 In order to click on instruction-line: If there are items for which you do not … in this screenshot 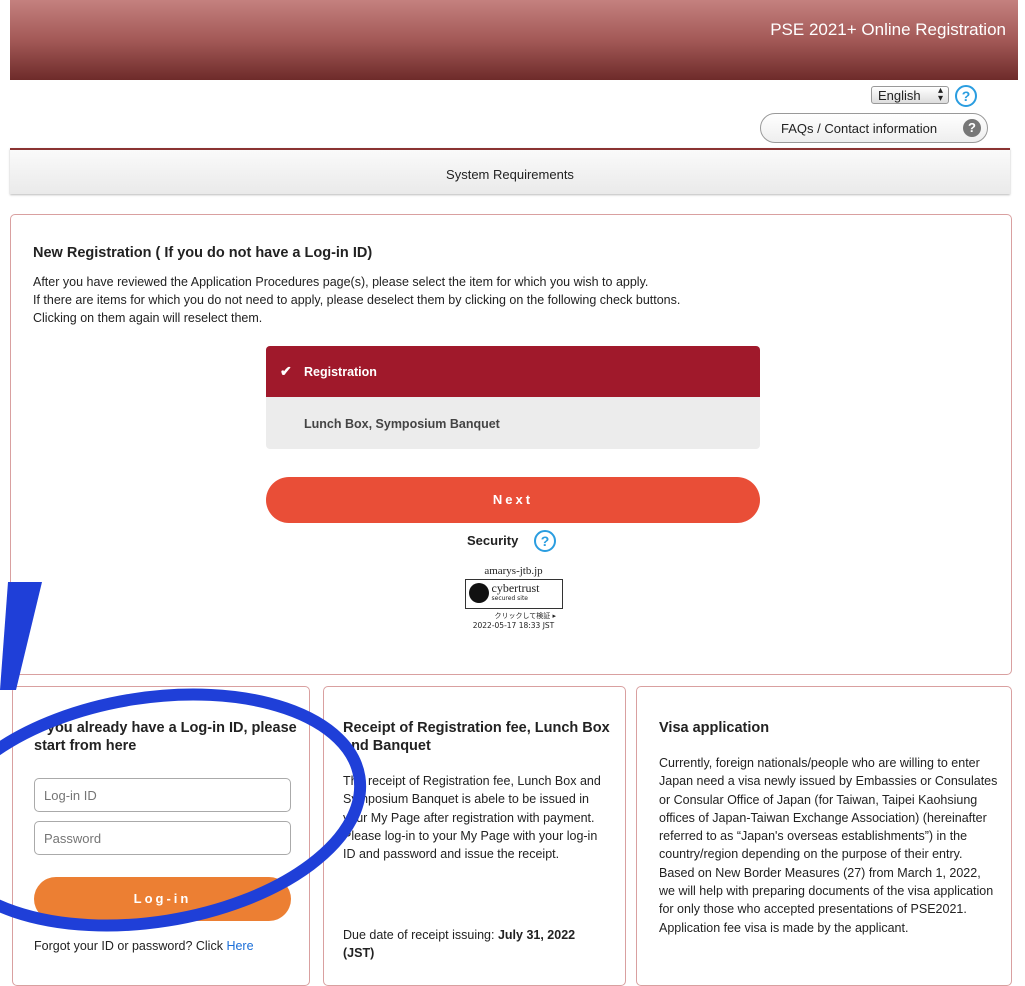, I will do `click(357, 300)`.